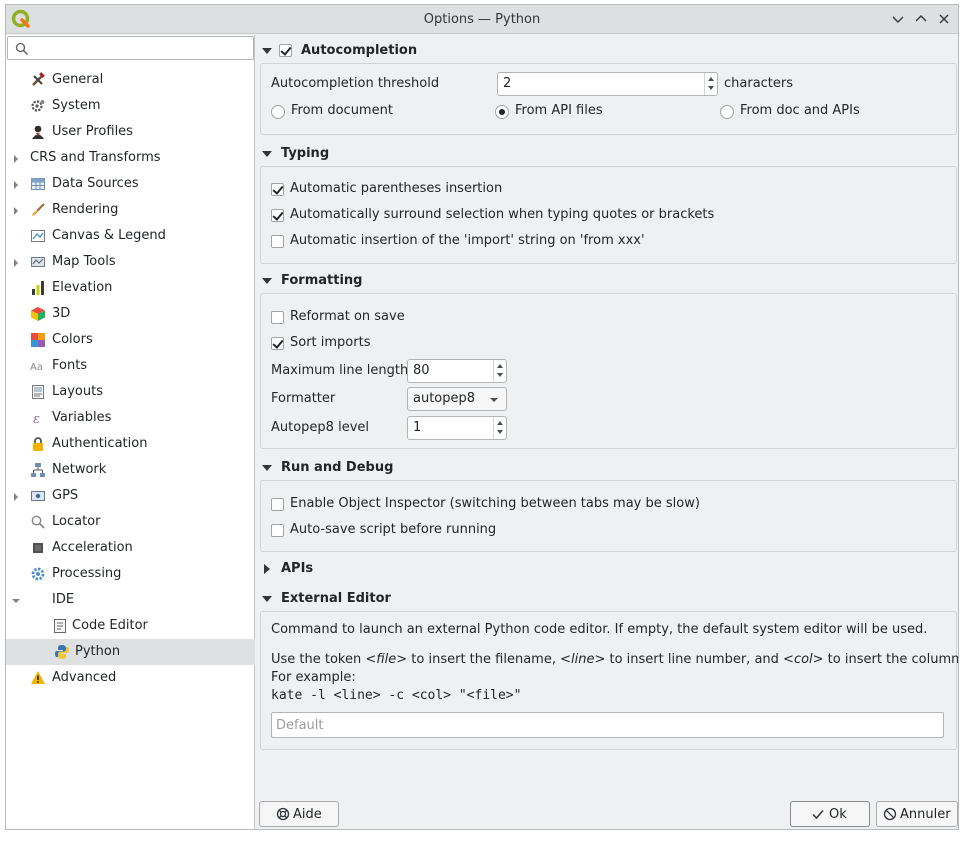 The height and width of the screenshot is (848, 964). I want to click on threshold-label: Autocompletion threshold, so click(355, 83).